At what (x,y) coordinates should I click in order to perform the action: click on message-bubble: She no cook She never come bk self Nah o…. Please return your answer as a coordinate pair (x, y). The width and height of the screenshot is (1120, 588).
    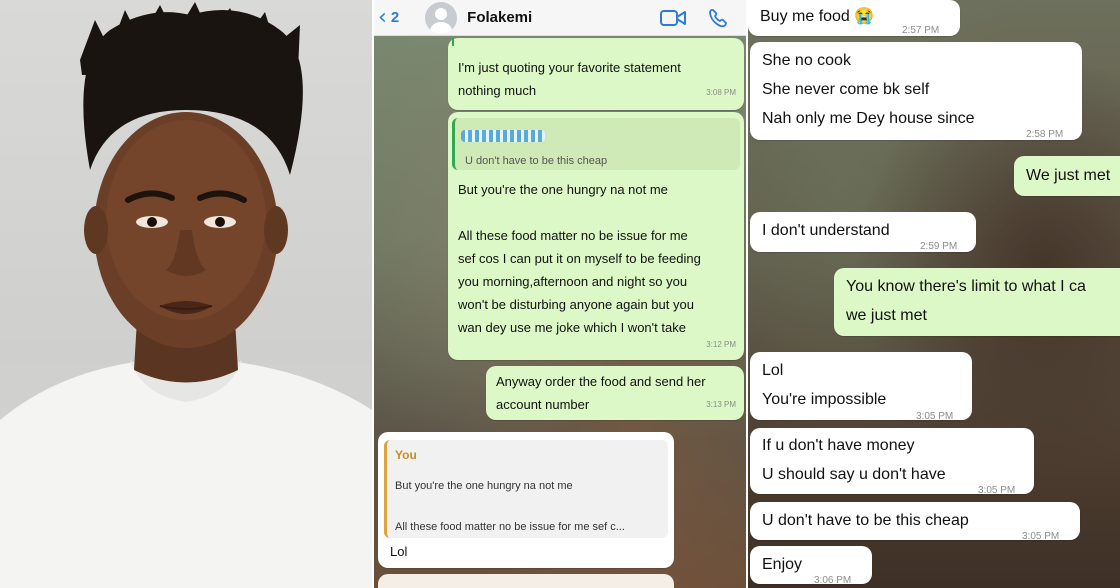
    Looking at the image, I should click on (916, 91).